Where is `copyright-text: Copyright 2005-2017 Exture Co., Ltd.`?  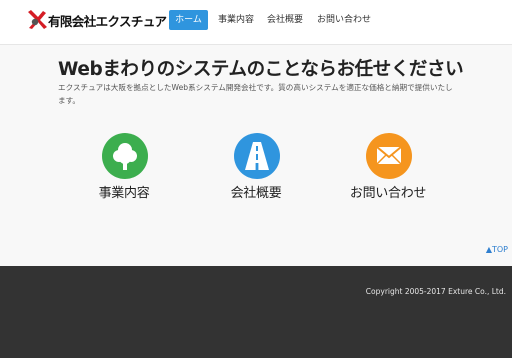 copyright-text: Copyright 2005-2017 Exture Co., Ltd. is located at coordinates (435, 291).